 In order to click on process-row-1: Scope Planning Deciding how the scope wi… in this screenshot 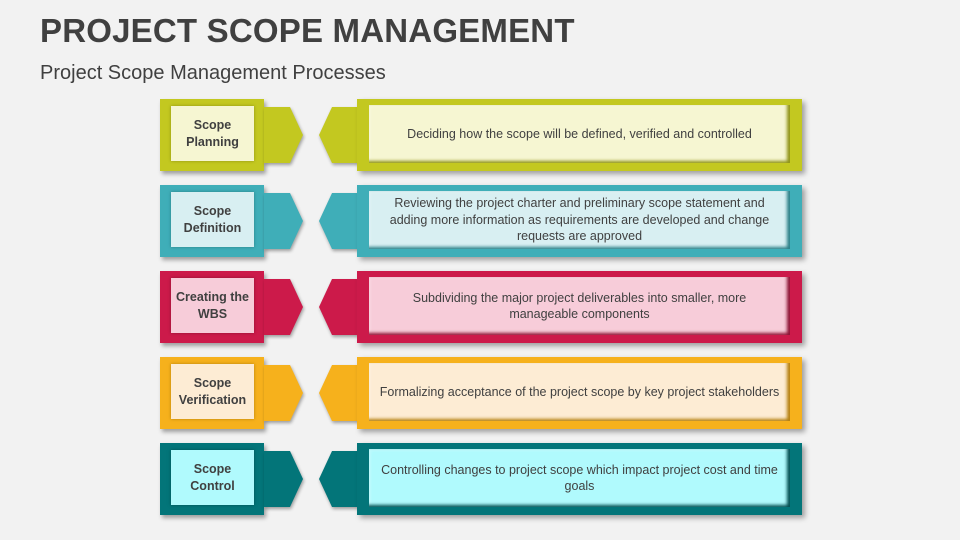, I will do `click(480, 136)`.